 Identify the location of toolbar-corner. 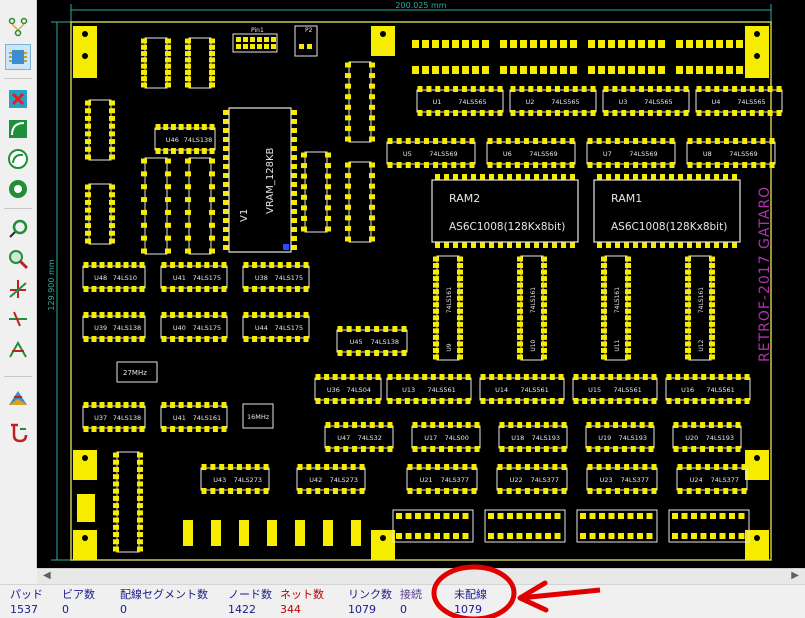
(18, 576).